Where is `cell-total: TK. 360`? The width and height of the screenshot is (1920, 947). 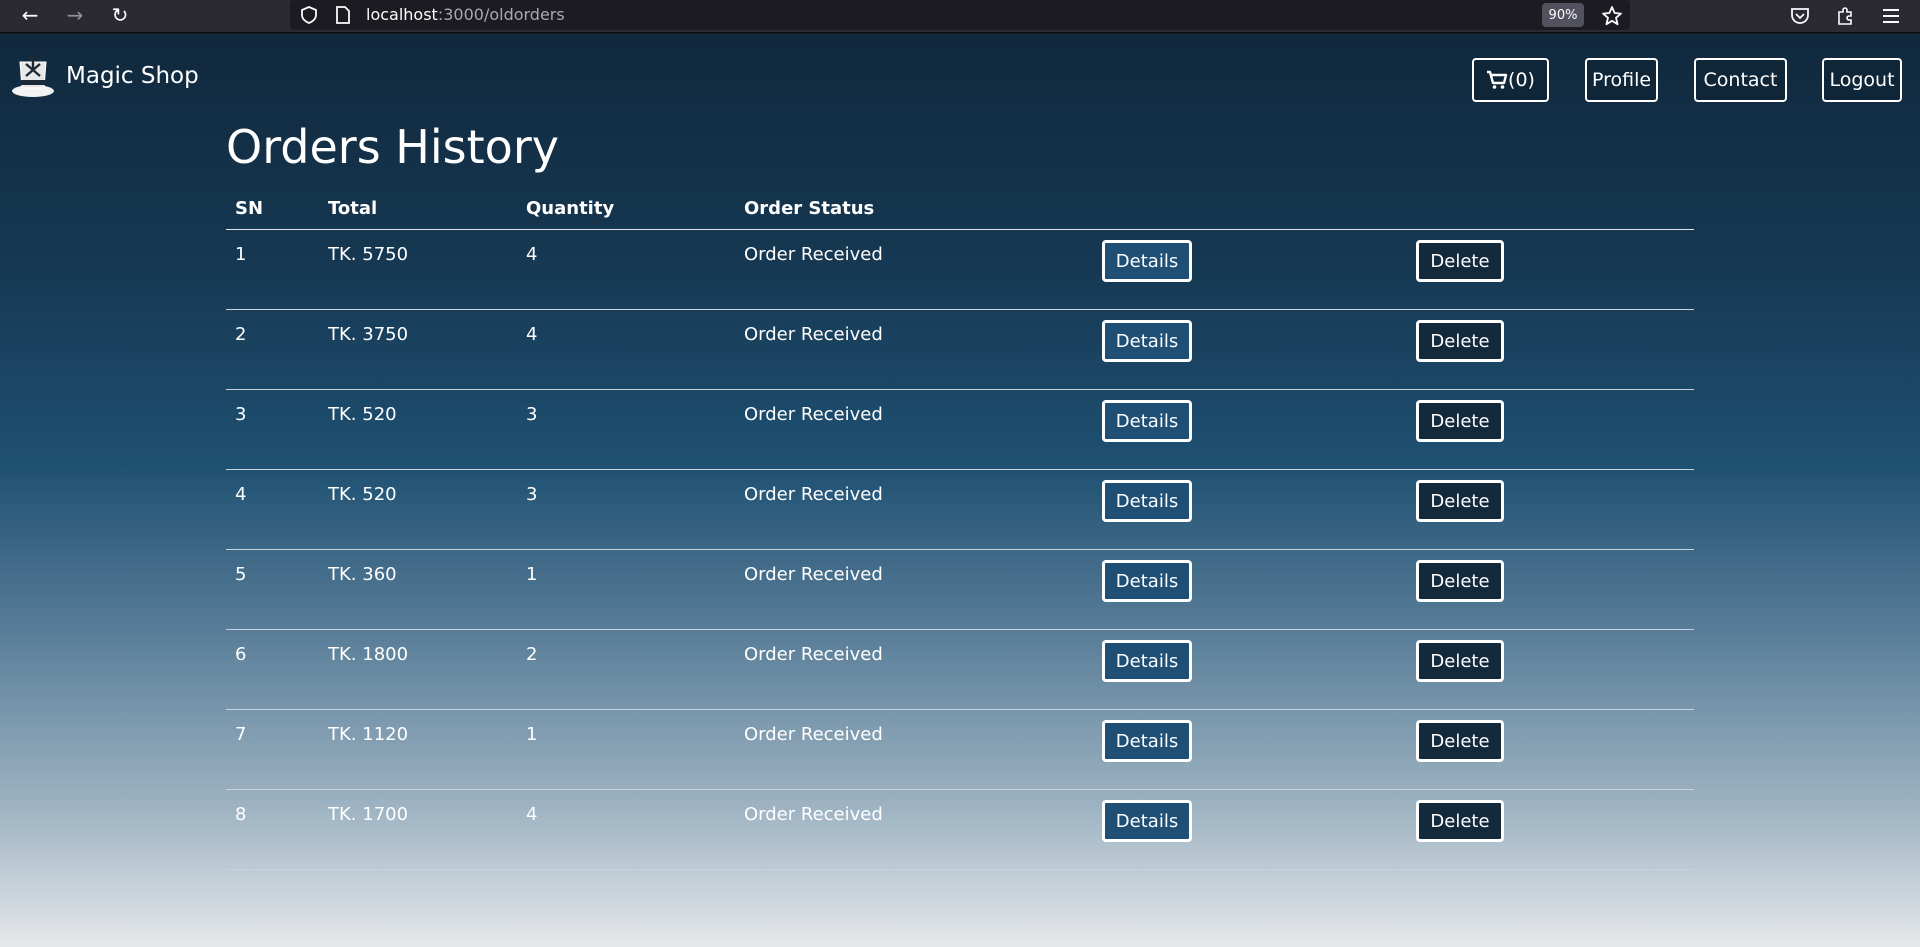 cell-total: TK. 360 is located at coordinates (362, 574).